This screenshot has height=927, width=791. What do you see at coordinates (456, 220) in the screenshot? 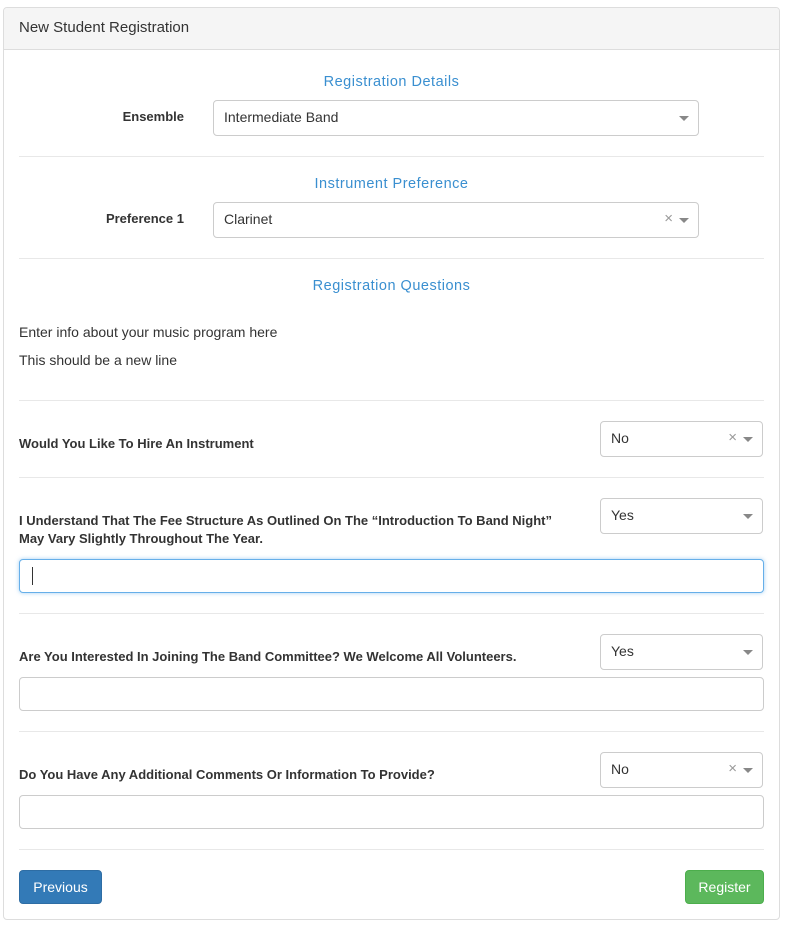
I see `preference-1-select: Clarinet ×` at bounding box center [456, 220].